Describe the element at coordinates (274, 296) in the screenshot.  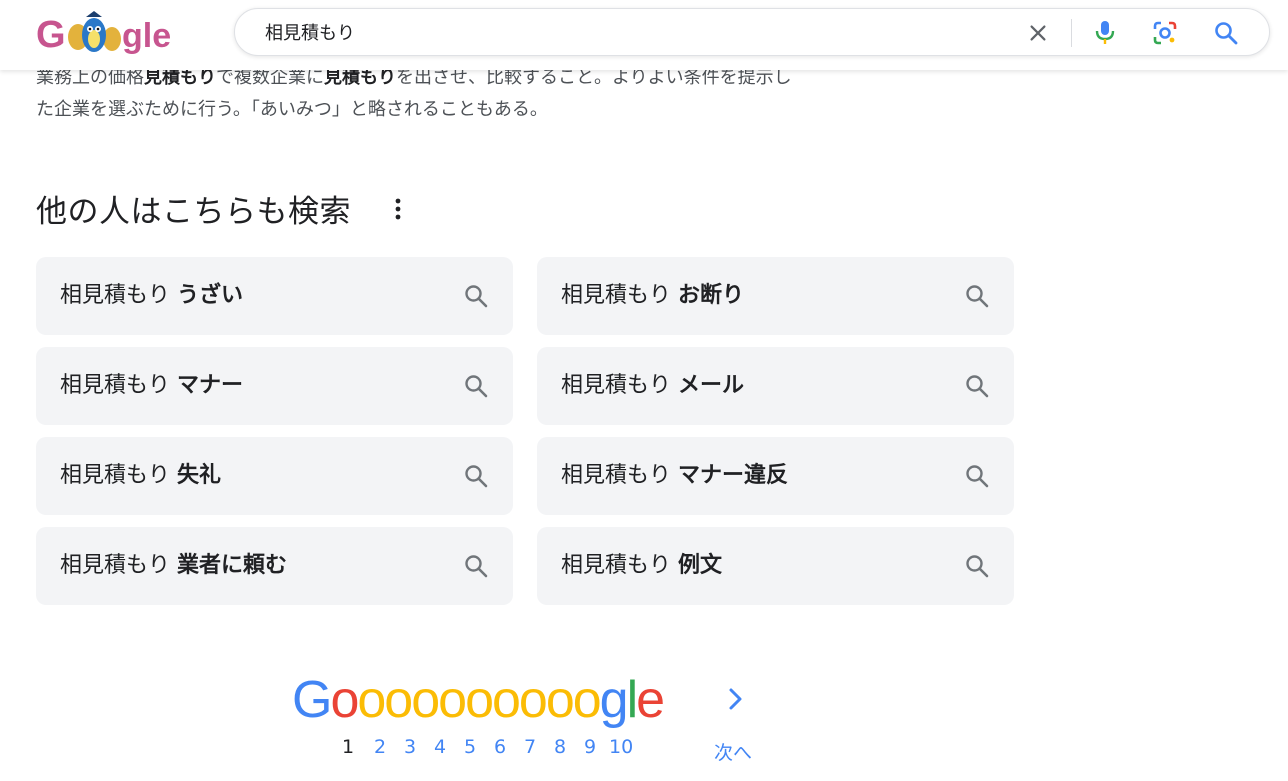
I see `related-search-chip: 相見積もり うざい` at that location.